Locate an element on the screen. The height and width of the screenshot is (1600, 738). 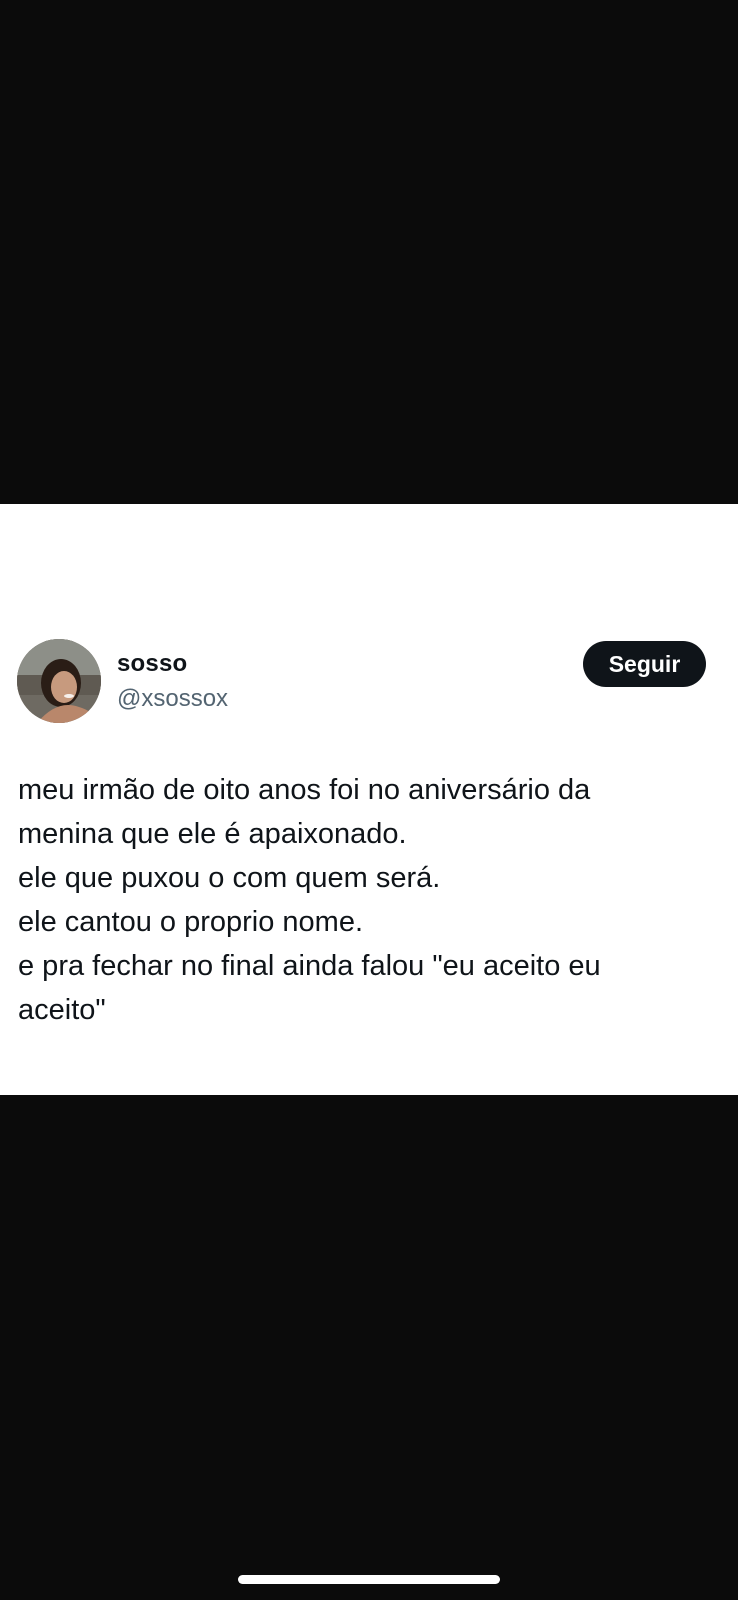
follow-button: Seguir is located at coordinates (644, 664).